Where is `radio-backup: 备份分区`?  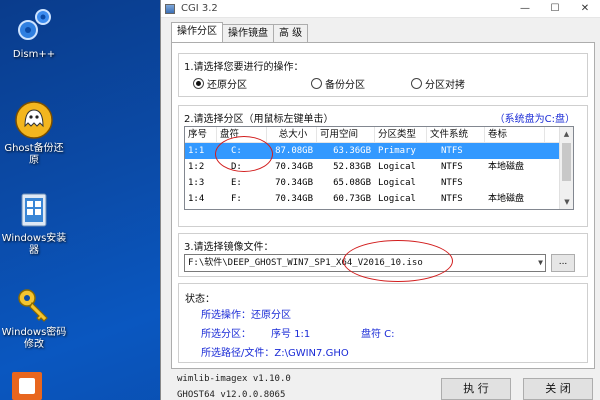
radio-backup: 备份分区 is located at coordinates (338, 83).